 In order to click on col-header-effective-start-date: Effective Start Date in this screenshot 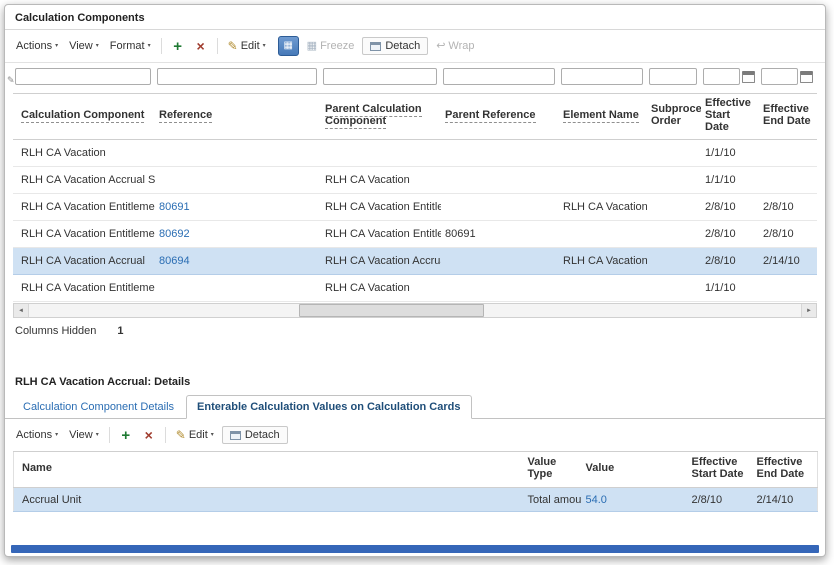, I will do `click(730, 116)`.